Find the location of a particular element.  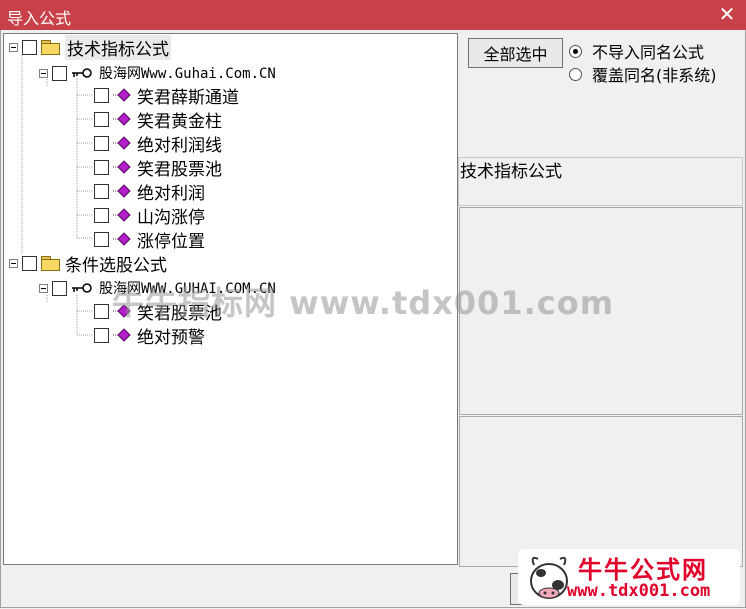

tree-author-node: 股海网Www.Guhai.Com.CN is located at coordinates (157, 73).